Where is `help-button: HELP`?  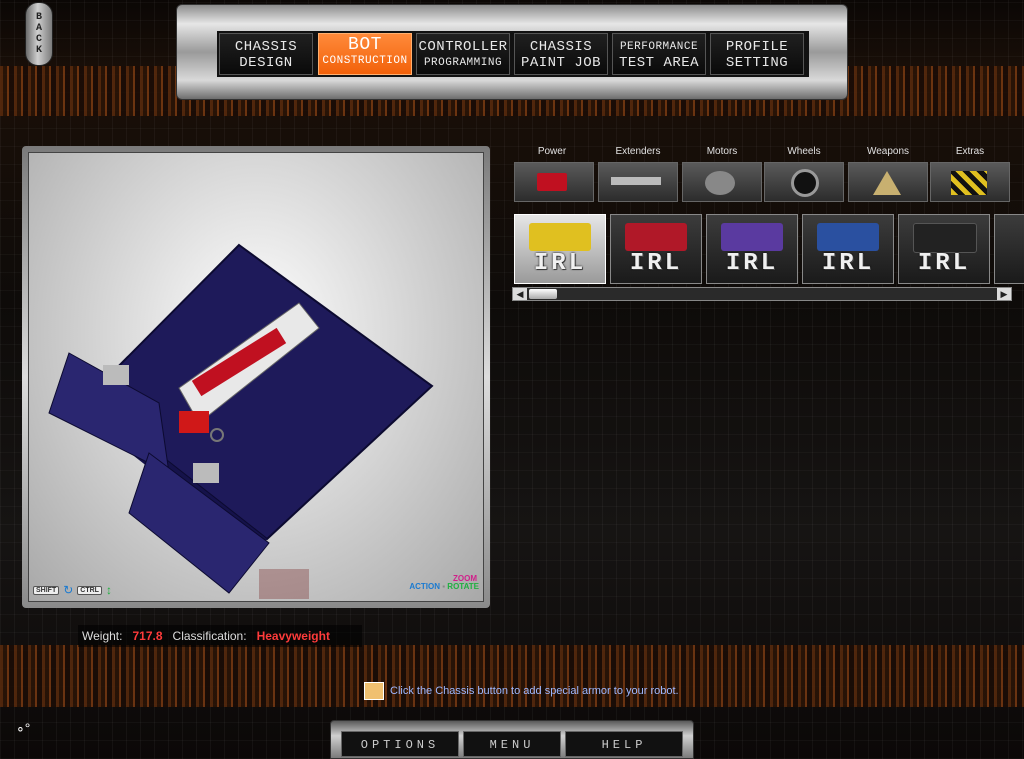 help-button: HELP is located at coordinates (624, 744).